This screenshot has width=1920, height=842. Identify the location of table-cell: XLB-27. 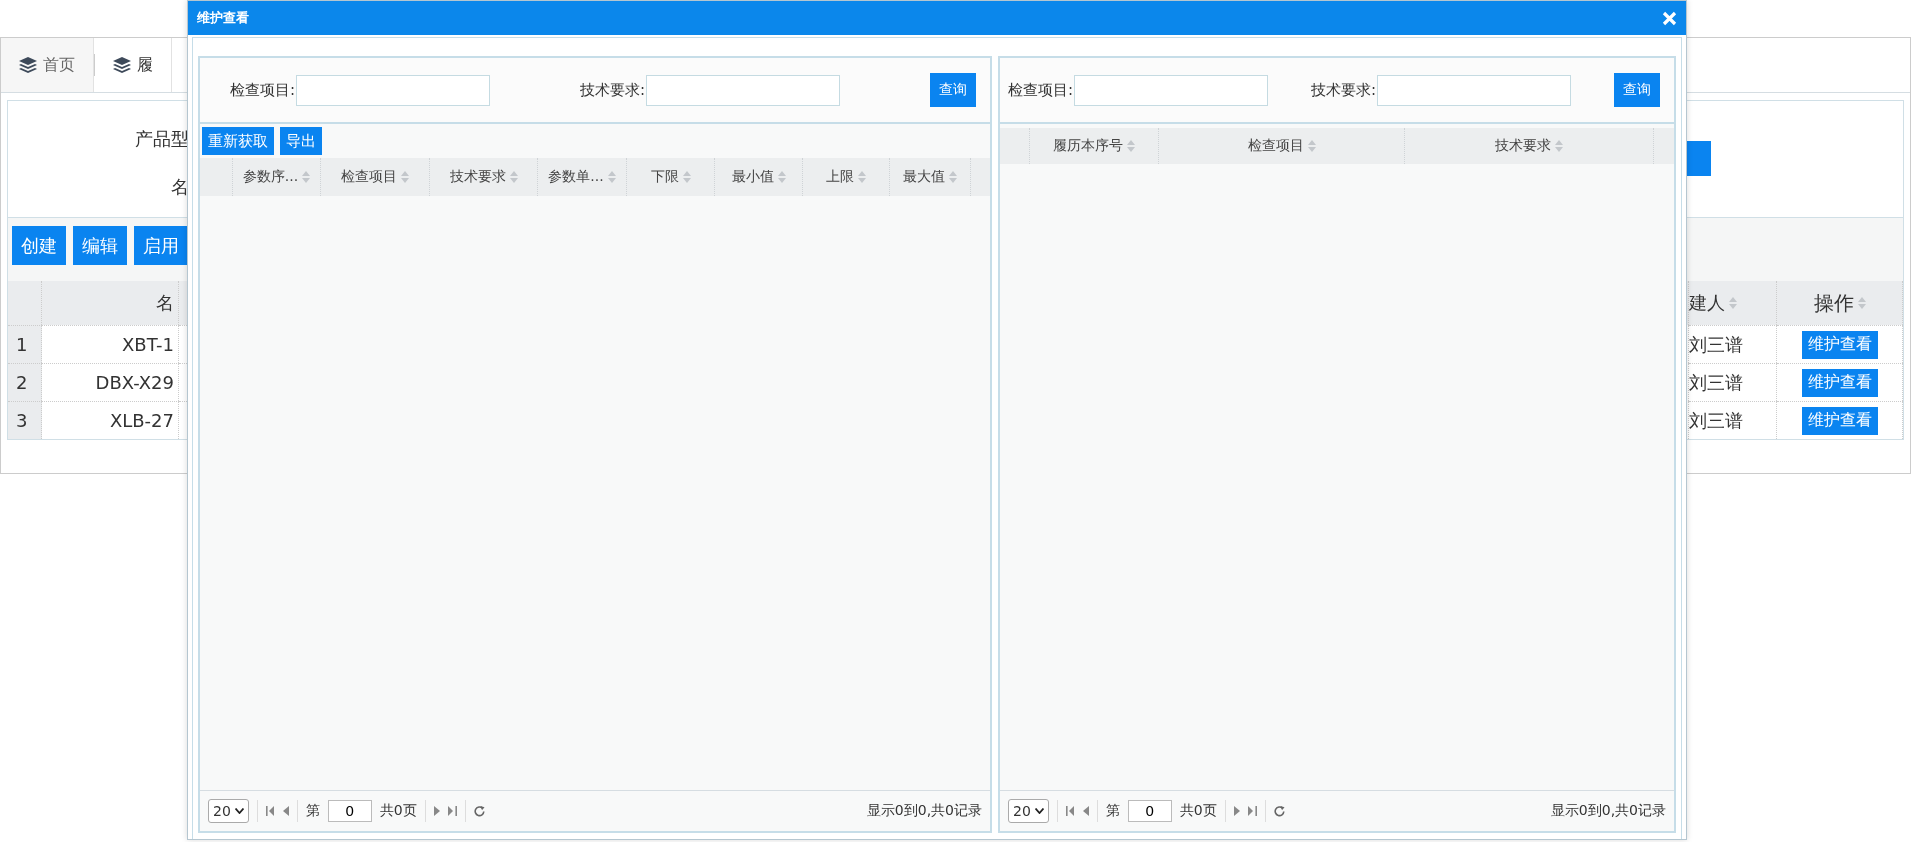
(110, 420).